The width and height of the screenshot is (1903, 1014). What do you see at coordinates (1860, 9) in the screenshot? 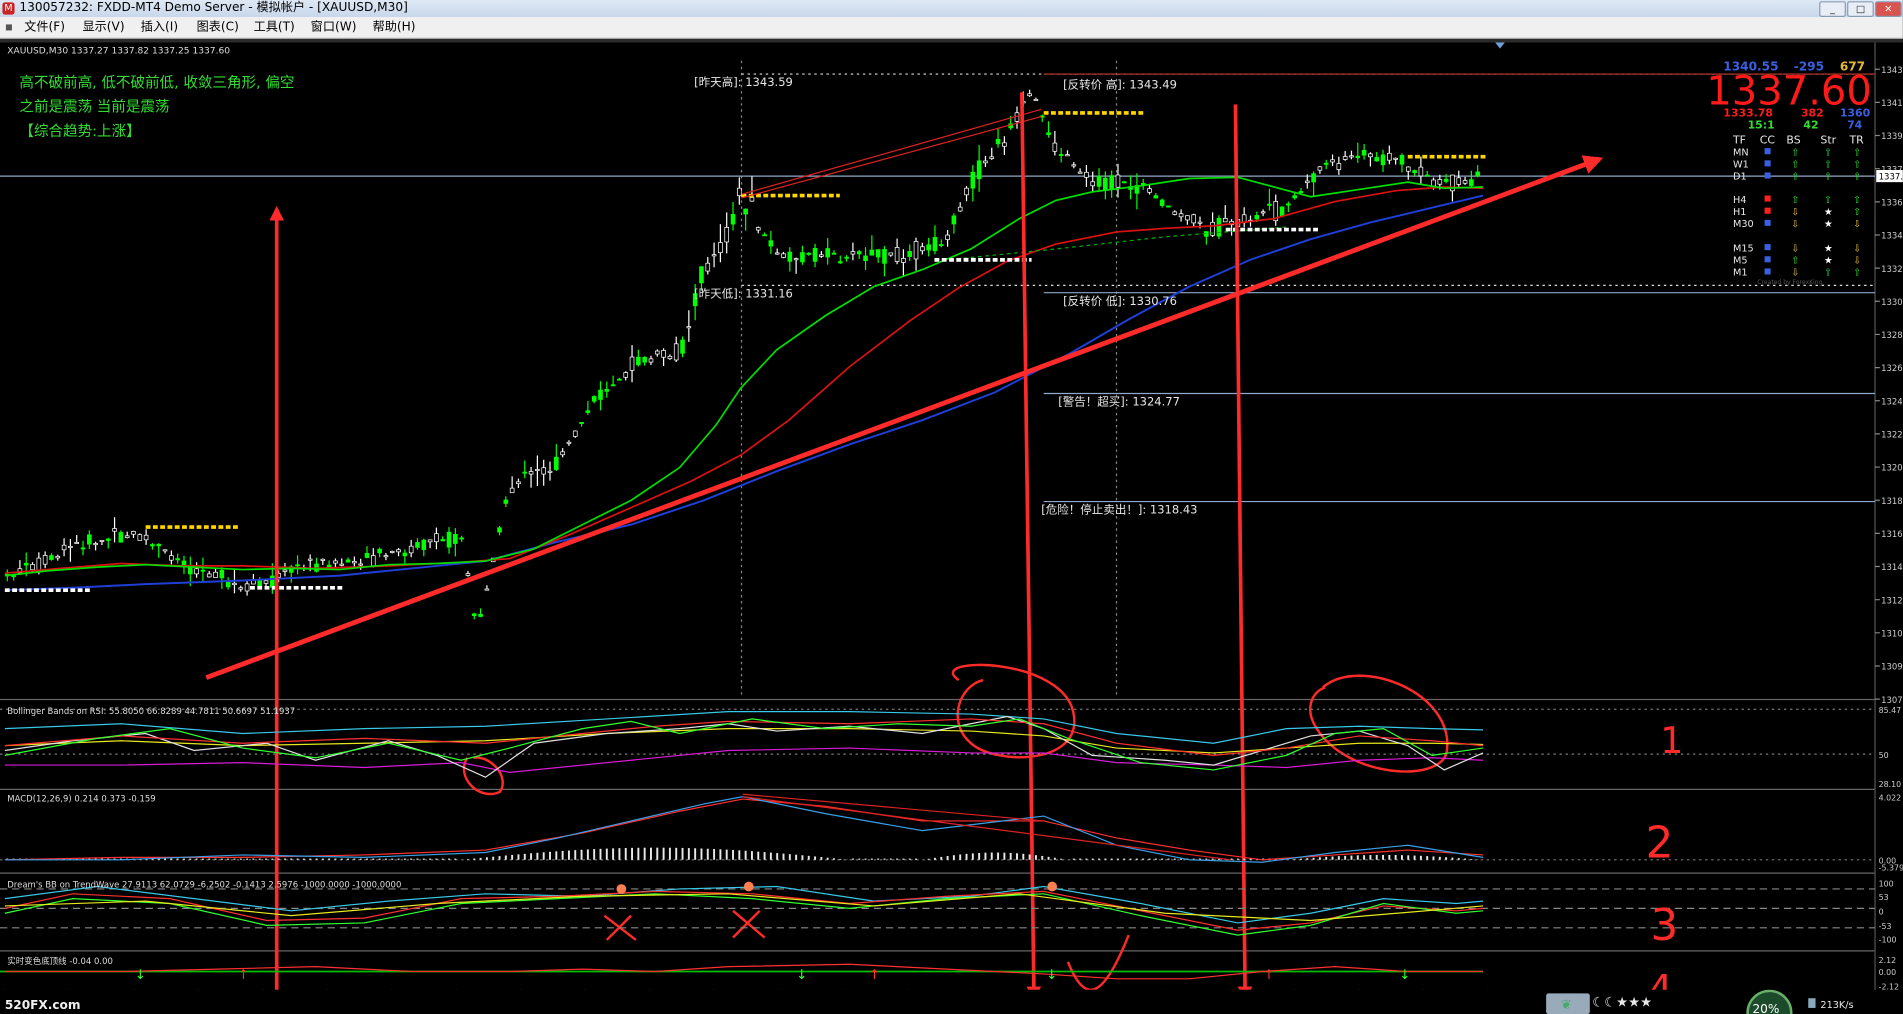
I see `maximize-button: □` at bounding box center [1860, 9].